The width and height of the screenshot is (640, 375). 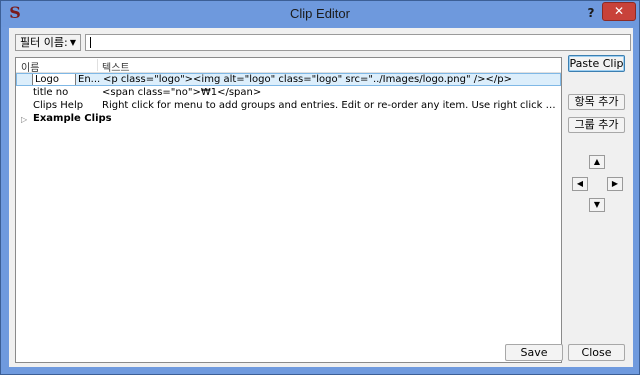 What do you see at coordinates (596, 102) in the screenshot?
I see `add-entry-button: 항목 추가` at bounding box center [596, 102].